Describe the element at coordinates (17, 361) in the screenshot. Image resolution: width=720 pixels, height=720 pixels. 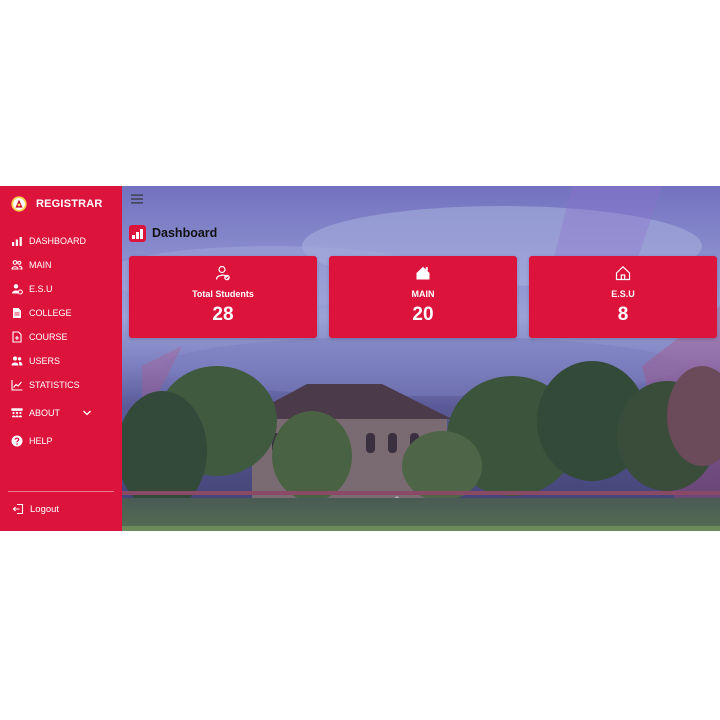
I see `users-icon` at that location.